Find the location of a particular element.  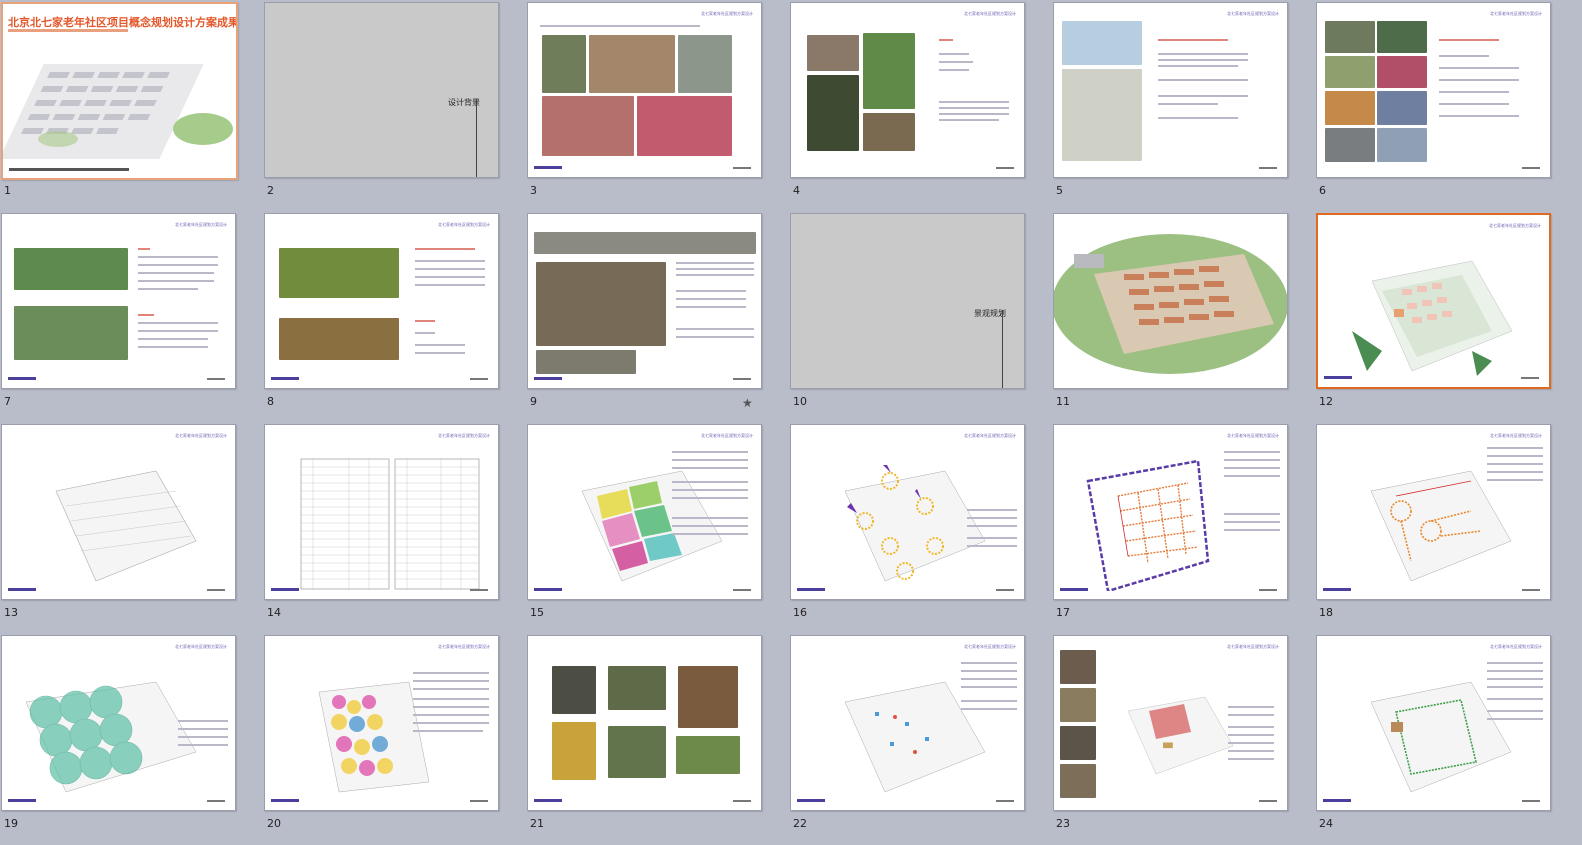

slide-thumb-14: 北七家老年社区规划方案设计 14 is located at coordinates (382, 521).